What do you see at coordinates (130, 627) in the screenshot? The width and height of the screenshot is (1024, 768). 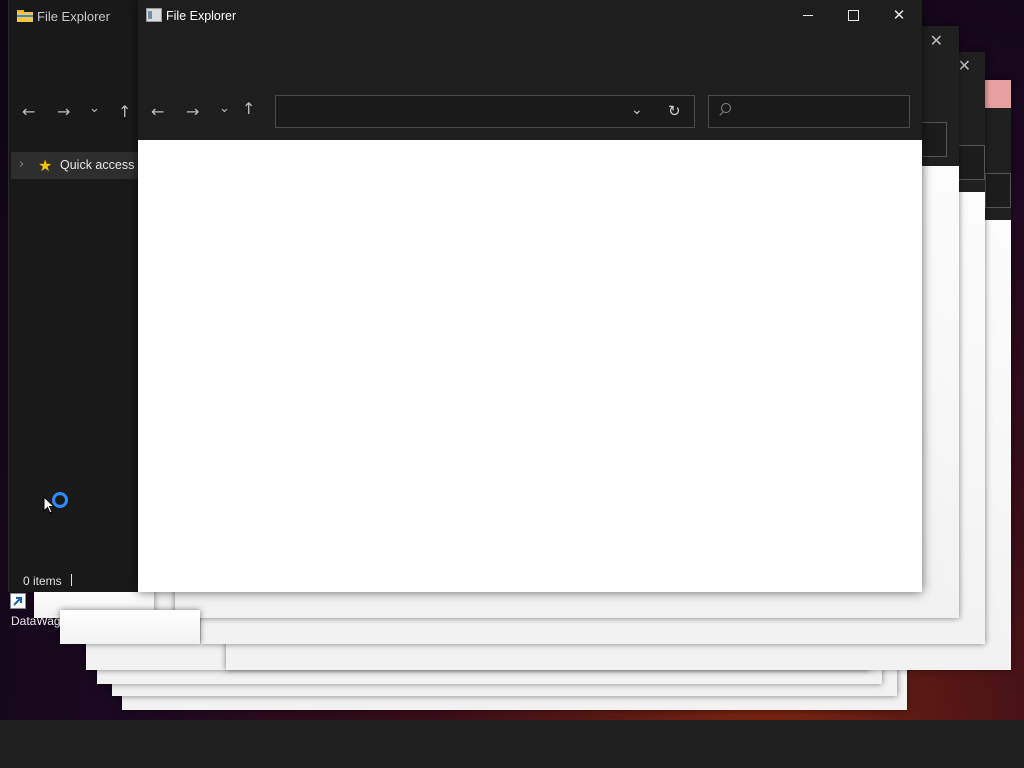 I see `ghost-window` at bounding box center [130, 627].